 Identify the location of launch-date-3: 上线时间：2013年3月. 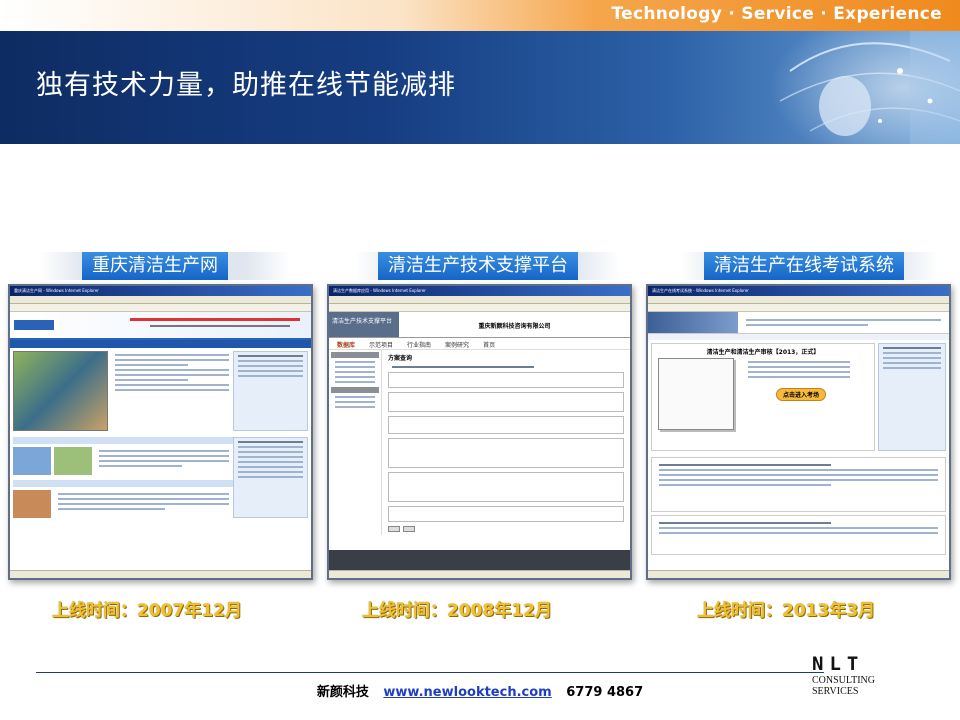
(786, 611).